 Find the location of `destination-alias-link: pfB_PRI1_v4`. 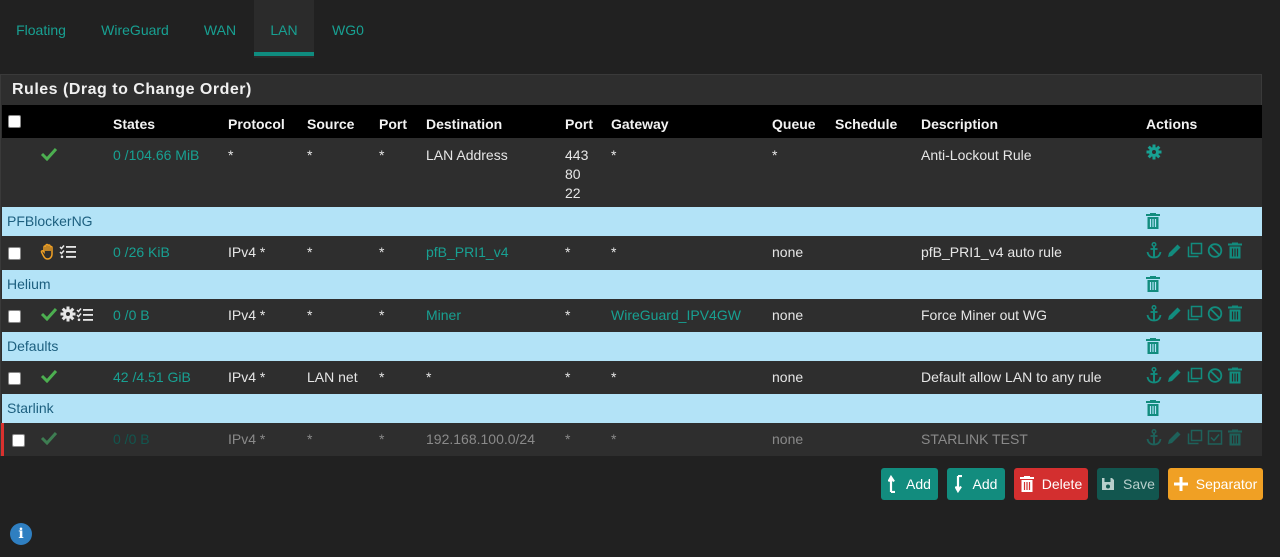

destination-alias-link: pfB_PRI1_v4 is located at coordinates (467, 252).